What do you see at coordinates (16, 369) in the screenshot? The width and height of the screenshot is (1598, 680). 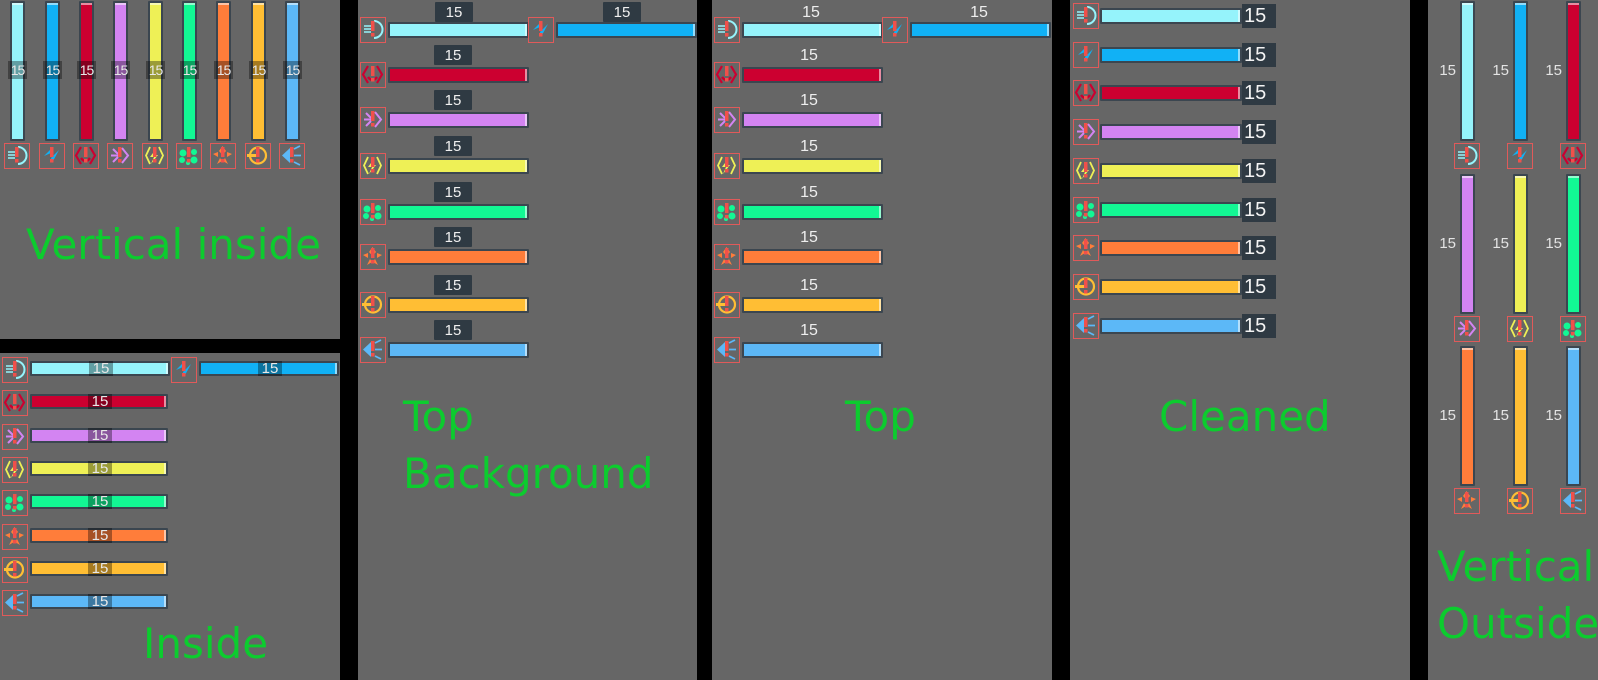 I see `cold-hand-icon-glyph` at bounding box center [16, 369].